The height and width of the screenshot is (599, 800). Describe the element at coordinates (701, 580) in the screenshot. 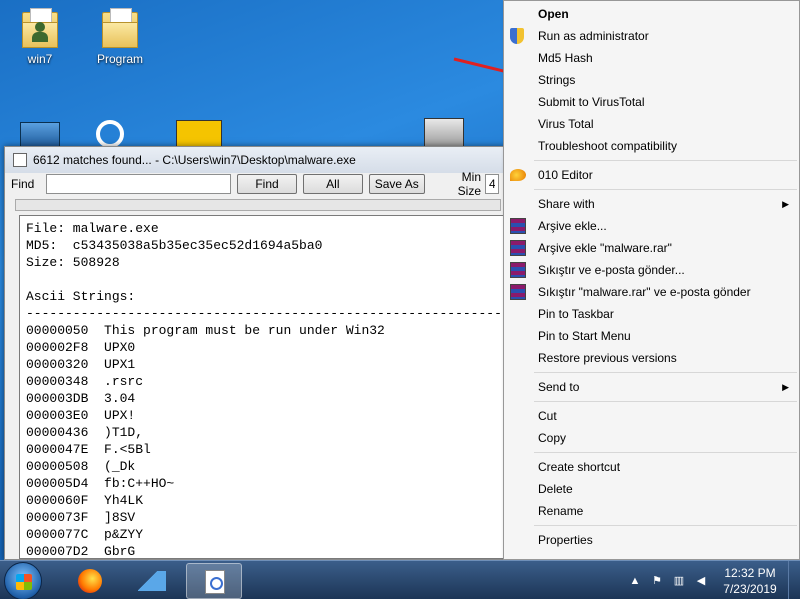

I see `volume-icon: ◀` at that location.